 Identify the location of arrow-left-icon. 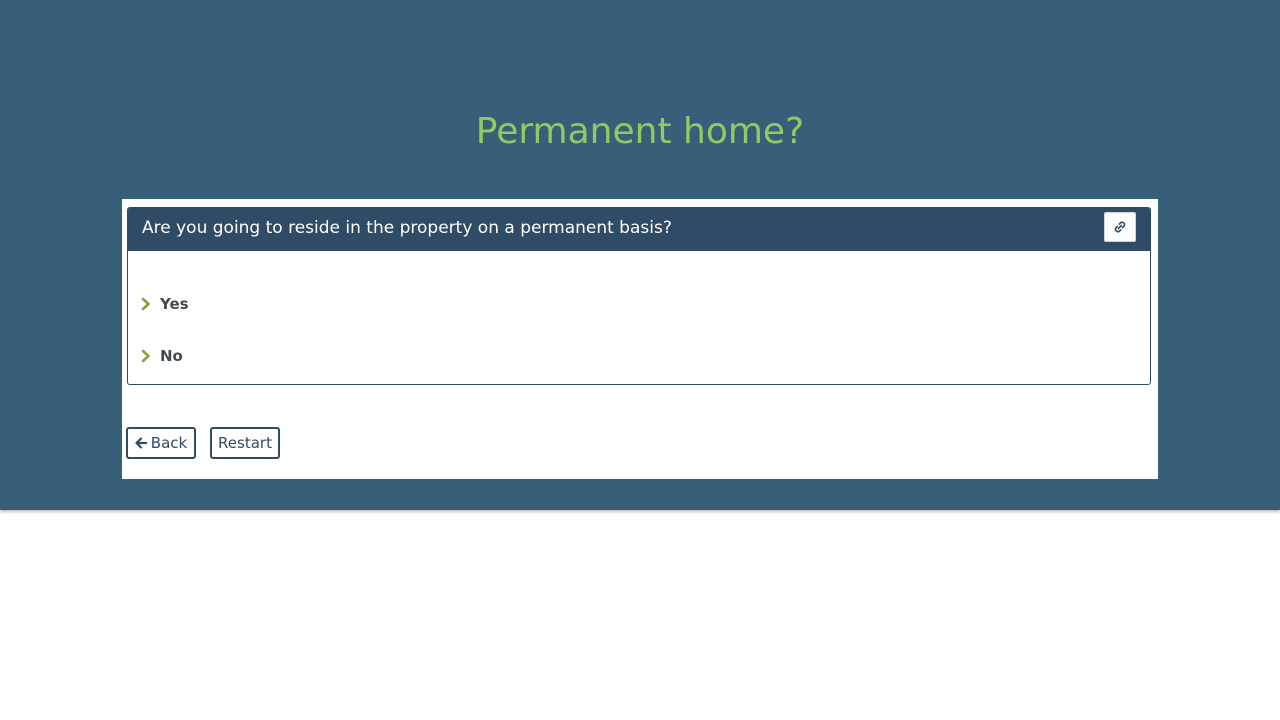
(141, 443).